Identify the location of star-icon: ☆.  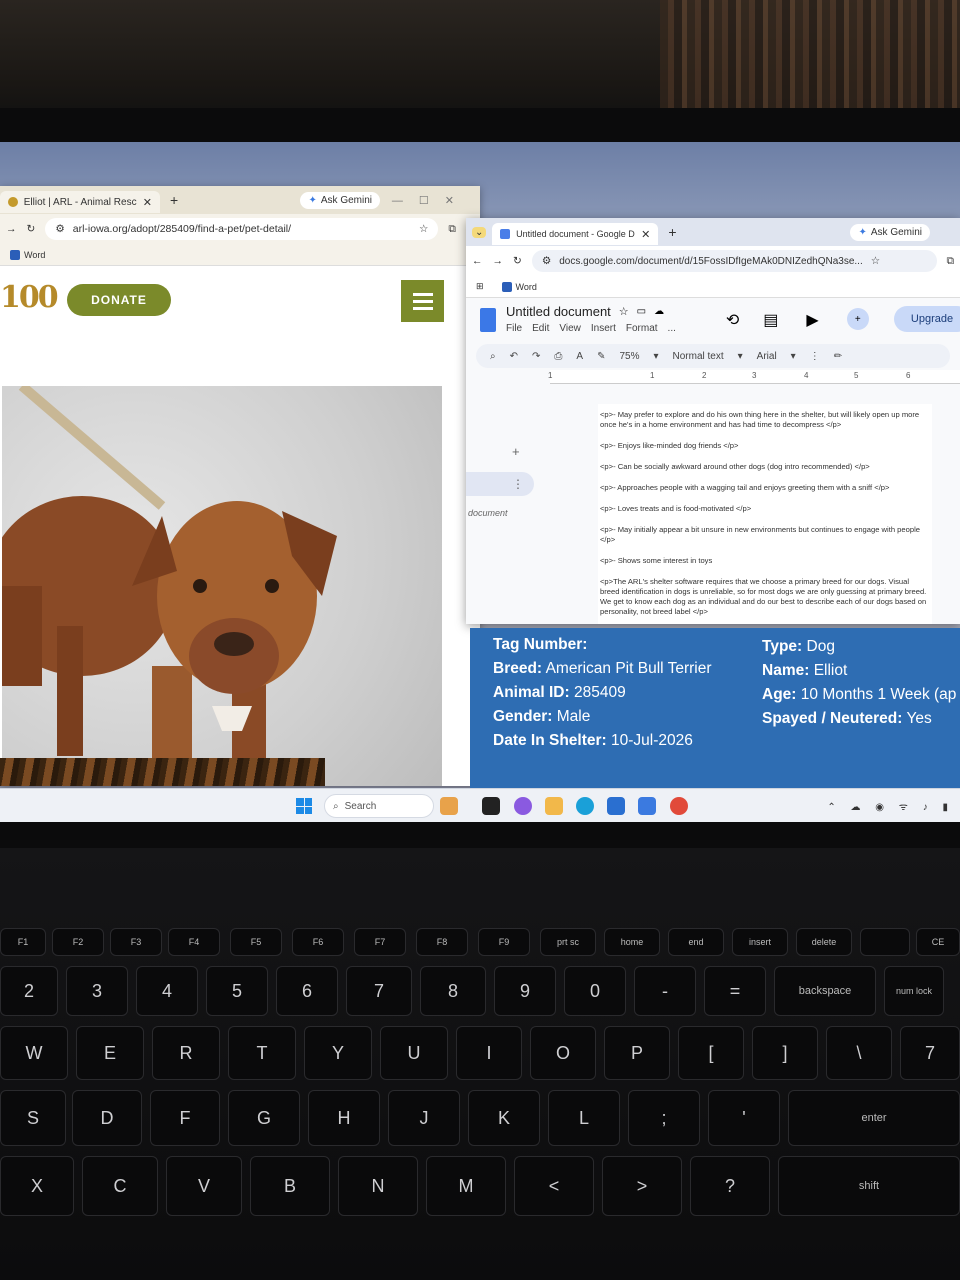
(624, 311).